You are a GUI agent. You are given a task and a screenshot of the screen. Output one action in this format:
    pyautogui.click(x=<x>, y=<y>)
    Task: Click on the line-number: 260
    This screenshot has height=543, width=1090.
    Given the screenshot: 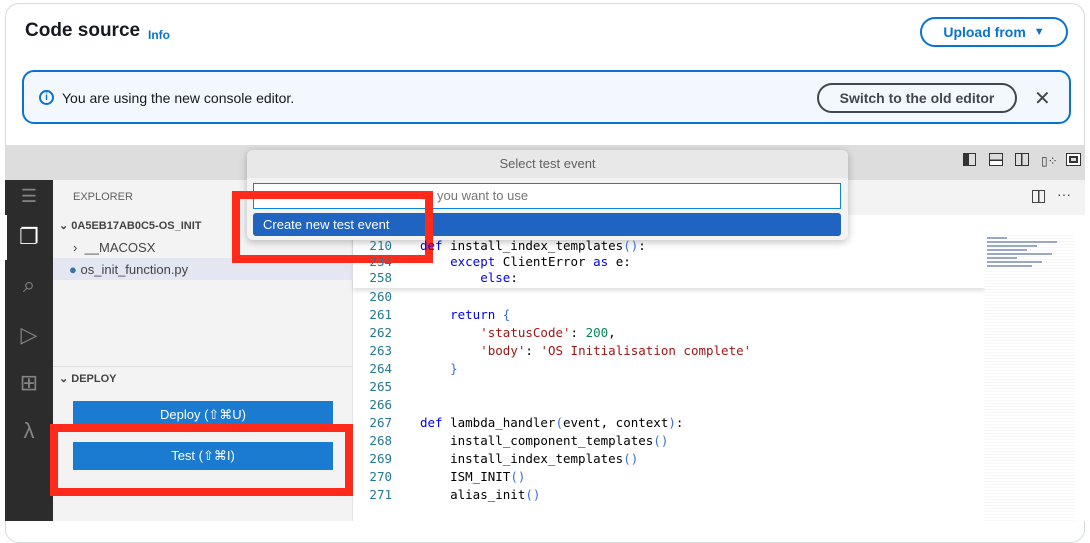 What is the action you would take?
    pyautogui.click(x=380, y=296)
    